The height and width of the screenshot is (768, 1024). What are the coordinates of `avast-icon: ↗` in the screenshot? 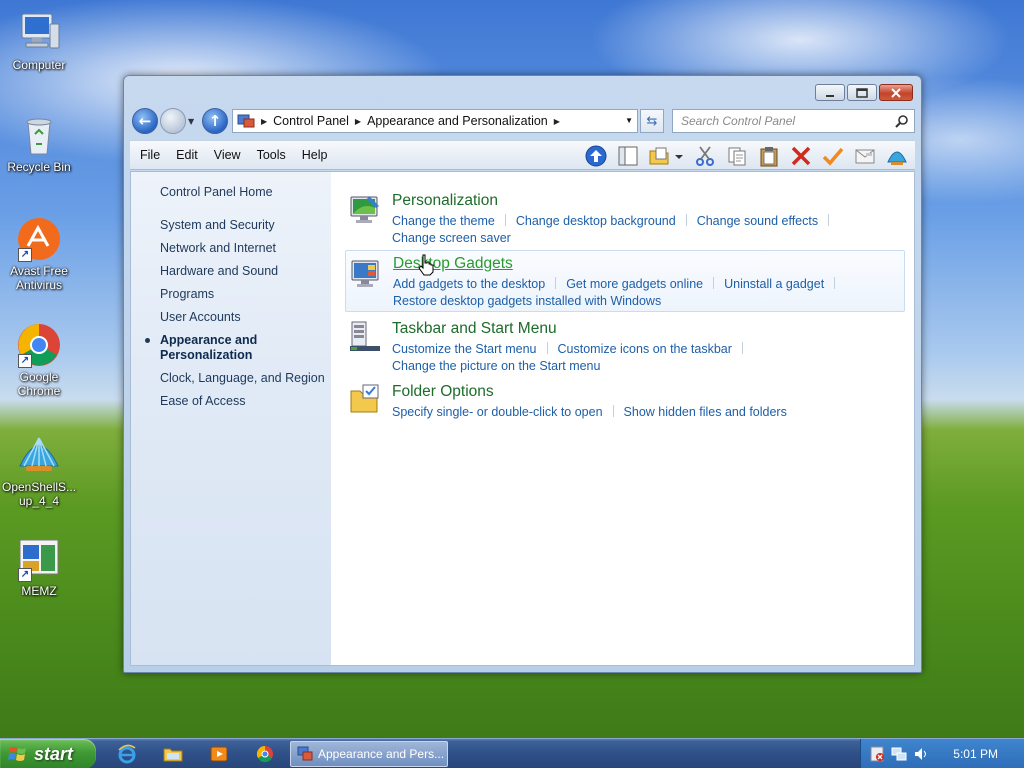 It's located at (39, 239).